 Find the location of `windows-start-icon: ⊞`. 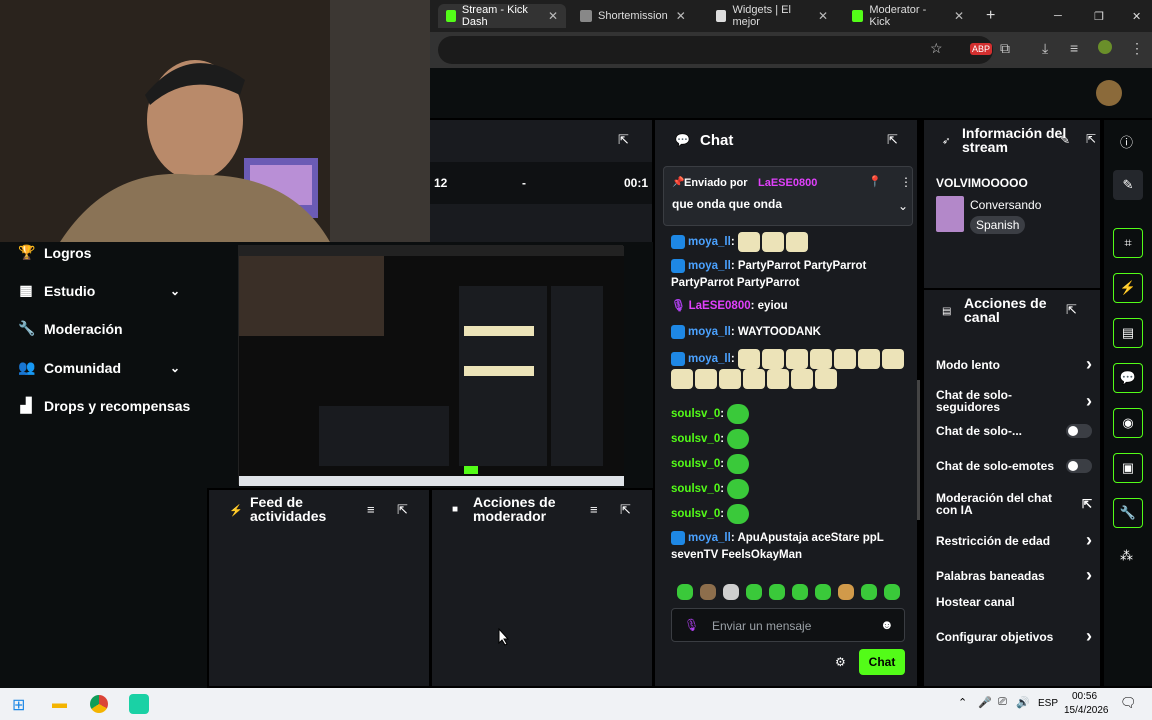

windows-start-icon: ⊞ is located at coordinates (18, 705).